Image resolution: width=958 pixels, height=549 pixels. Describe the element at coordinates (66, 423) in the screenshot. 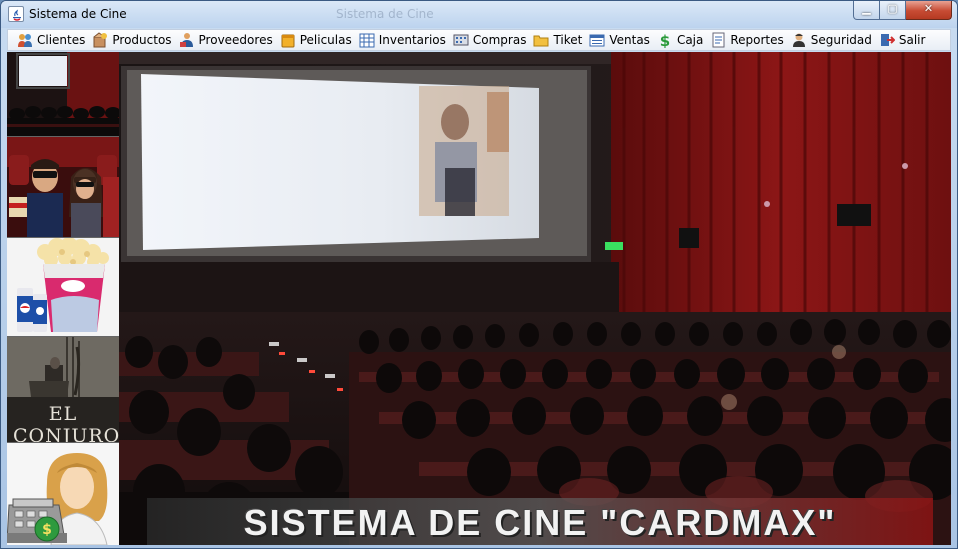

I see `poster-title: EL CONJURO` at that location.